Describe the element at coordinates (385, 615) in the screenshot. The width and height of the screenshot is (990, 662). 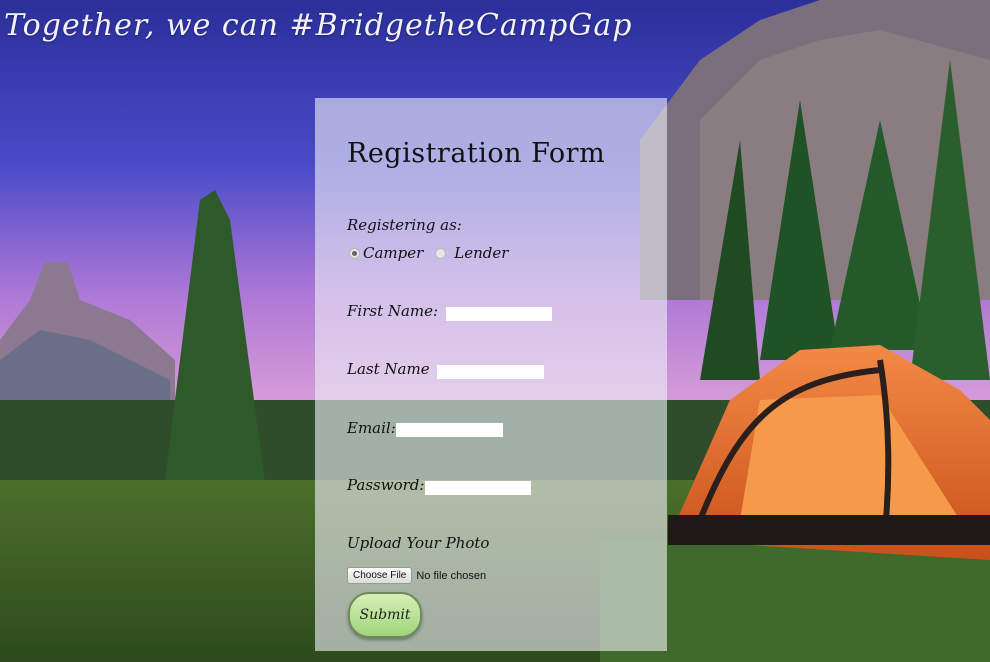
I see `submit-button: Submit` at that location.